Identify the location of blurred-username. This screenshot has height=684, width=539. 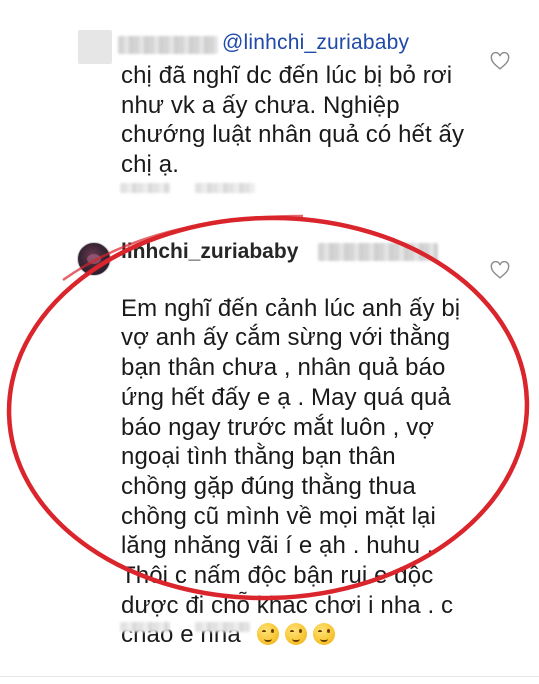
(168, 45).